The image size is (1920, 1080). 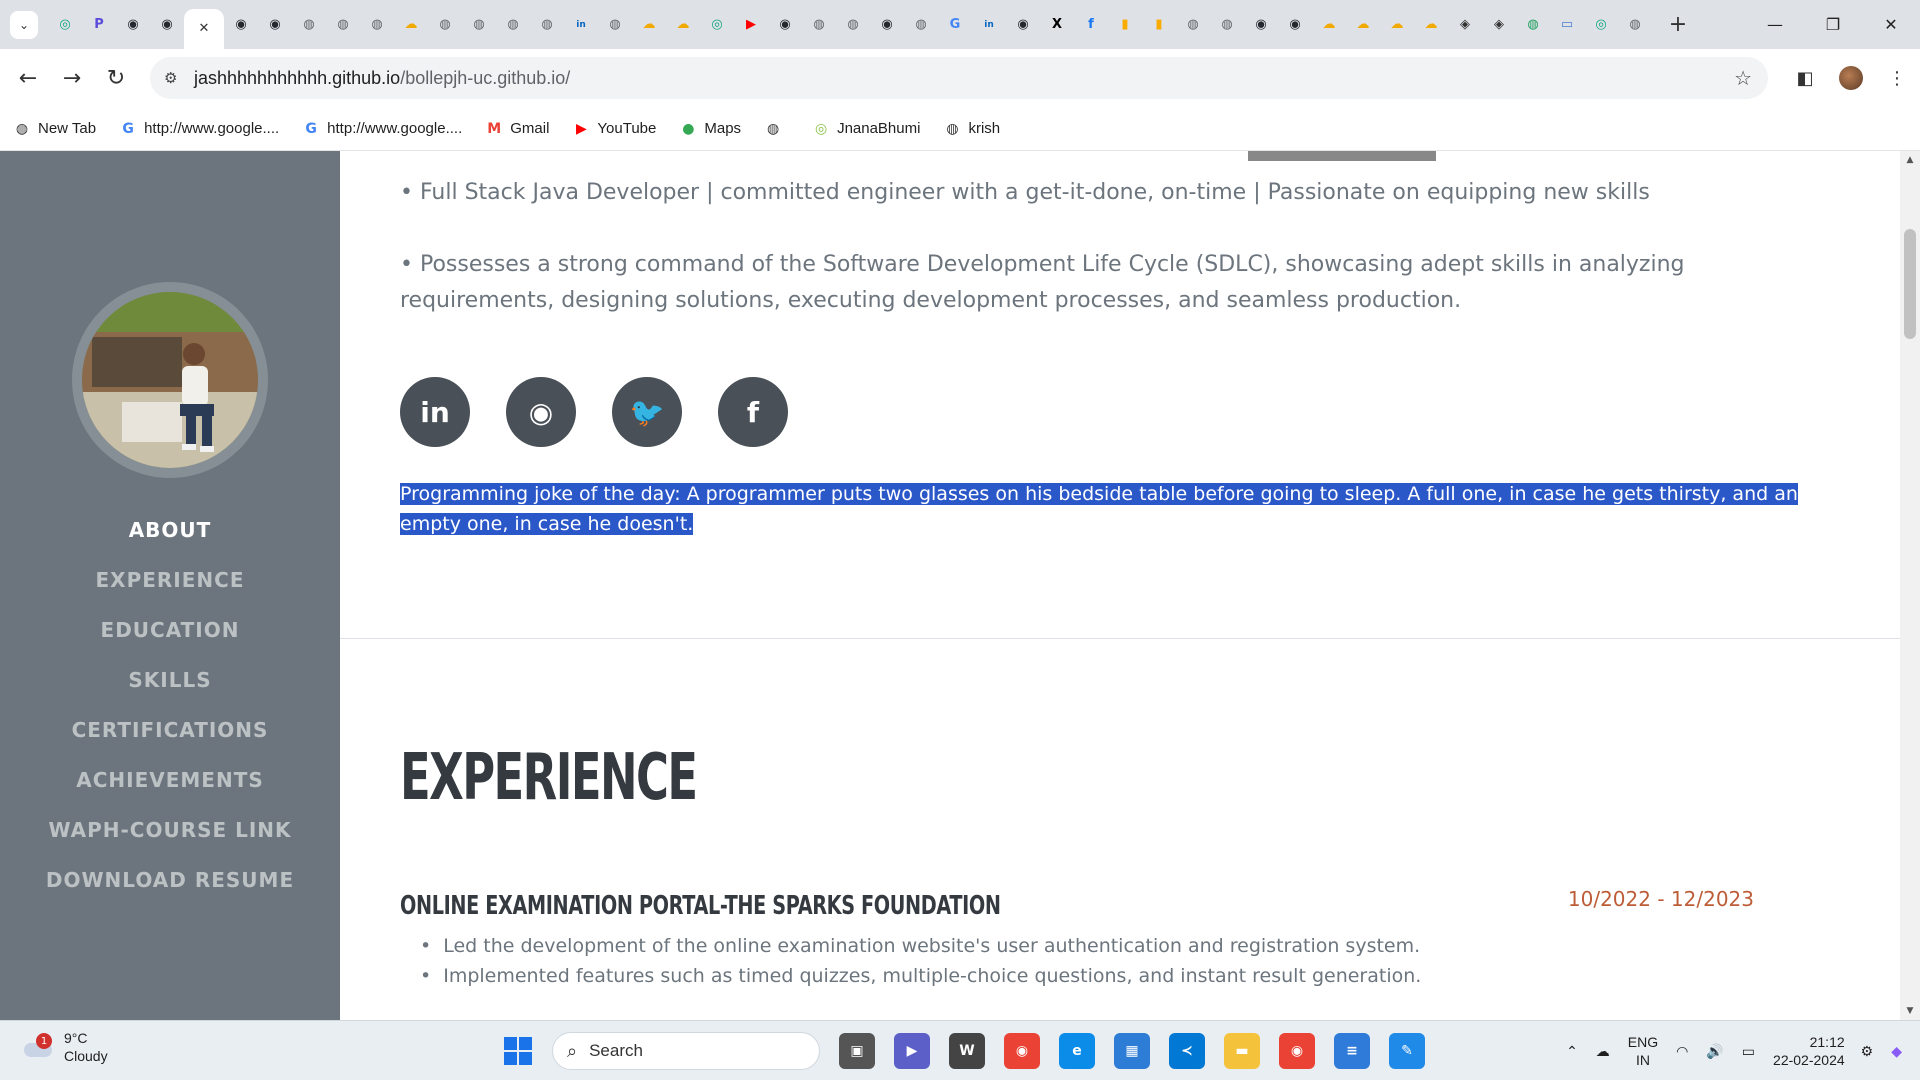 What do you see at coordinates (1833, 24) in the screenshot?
I see `restore-button: ❐` at bounding box center [1833, 24].